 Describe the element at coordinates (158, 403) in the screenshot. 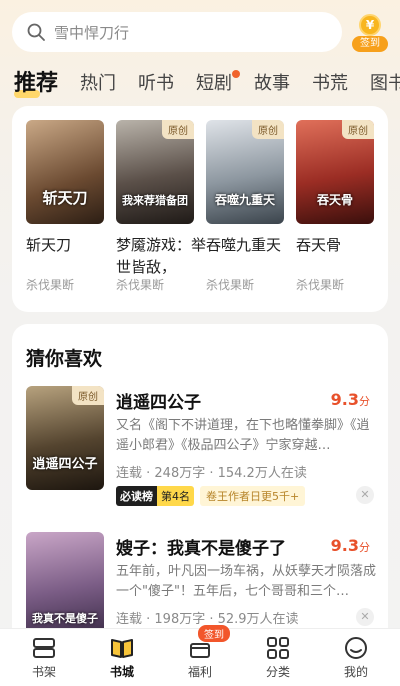

I see `book-title: 逍遥四公子` at that location.